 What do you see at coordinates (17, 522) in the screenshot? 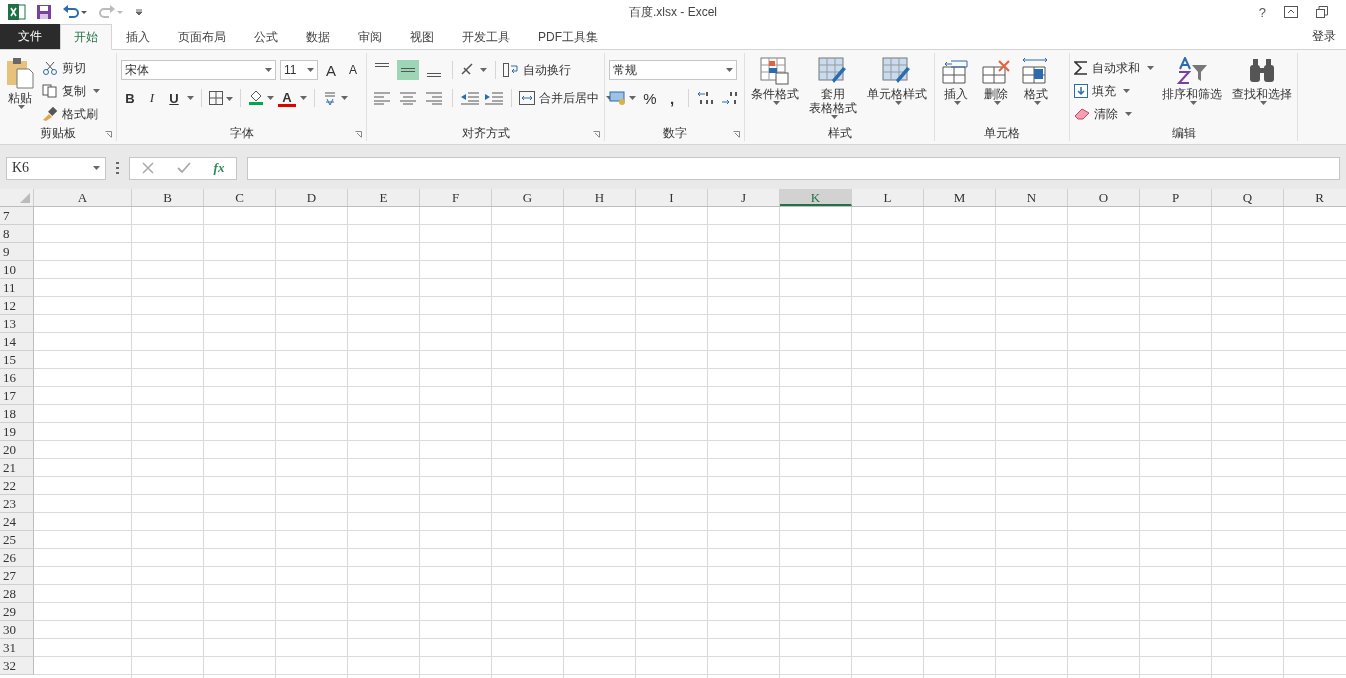
I see `row-header: 24` at bounding box center [17, 522].